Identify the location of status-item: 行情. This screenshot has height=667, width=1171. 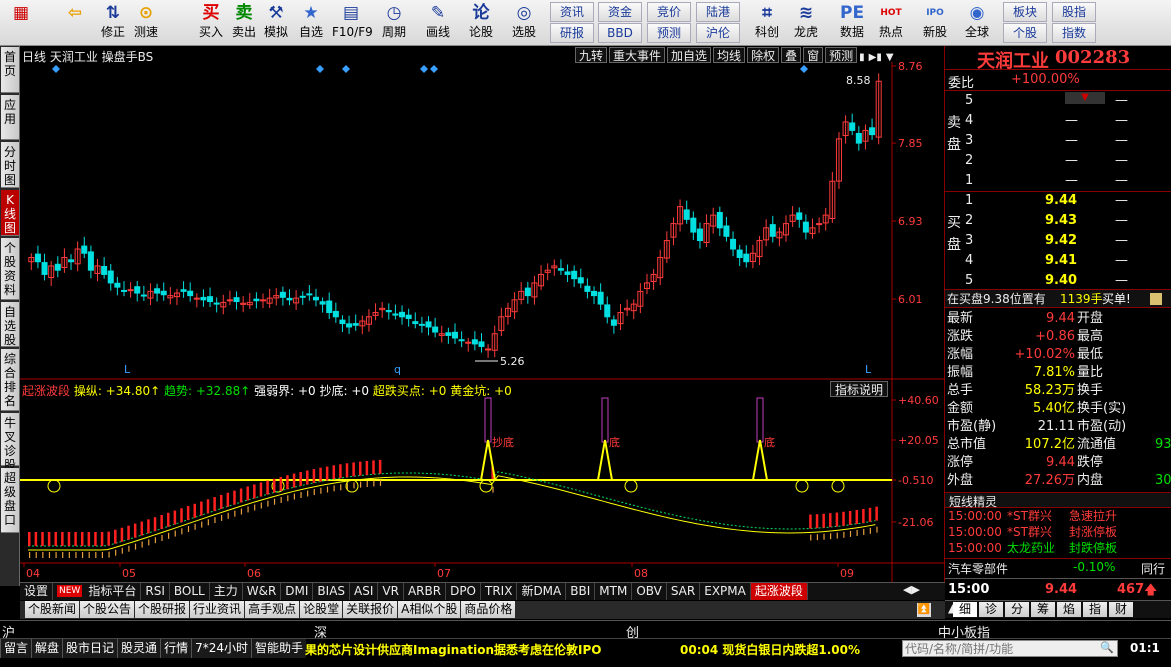
(176, 648).